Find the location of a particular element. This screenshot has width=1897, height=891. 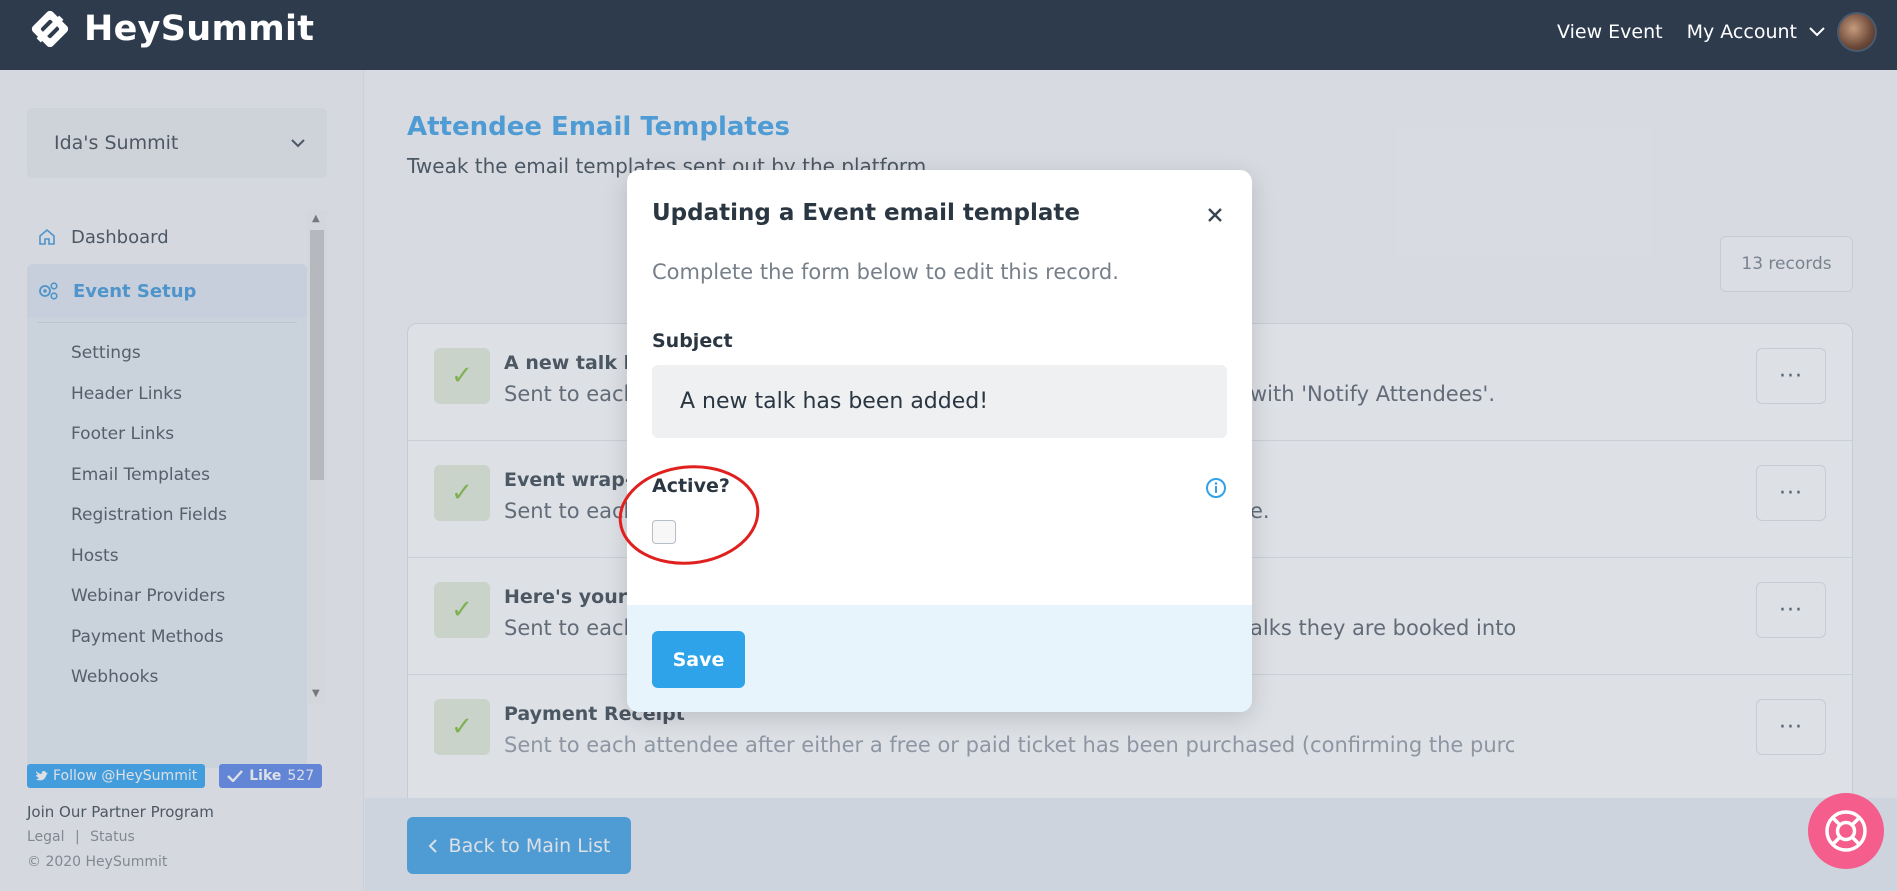

subject-input is located at coordinates (939, 401).